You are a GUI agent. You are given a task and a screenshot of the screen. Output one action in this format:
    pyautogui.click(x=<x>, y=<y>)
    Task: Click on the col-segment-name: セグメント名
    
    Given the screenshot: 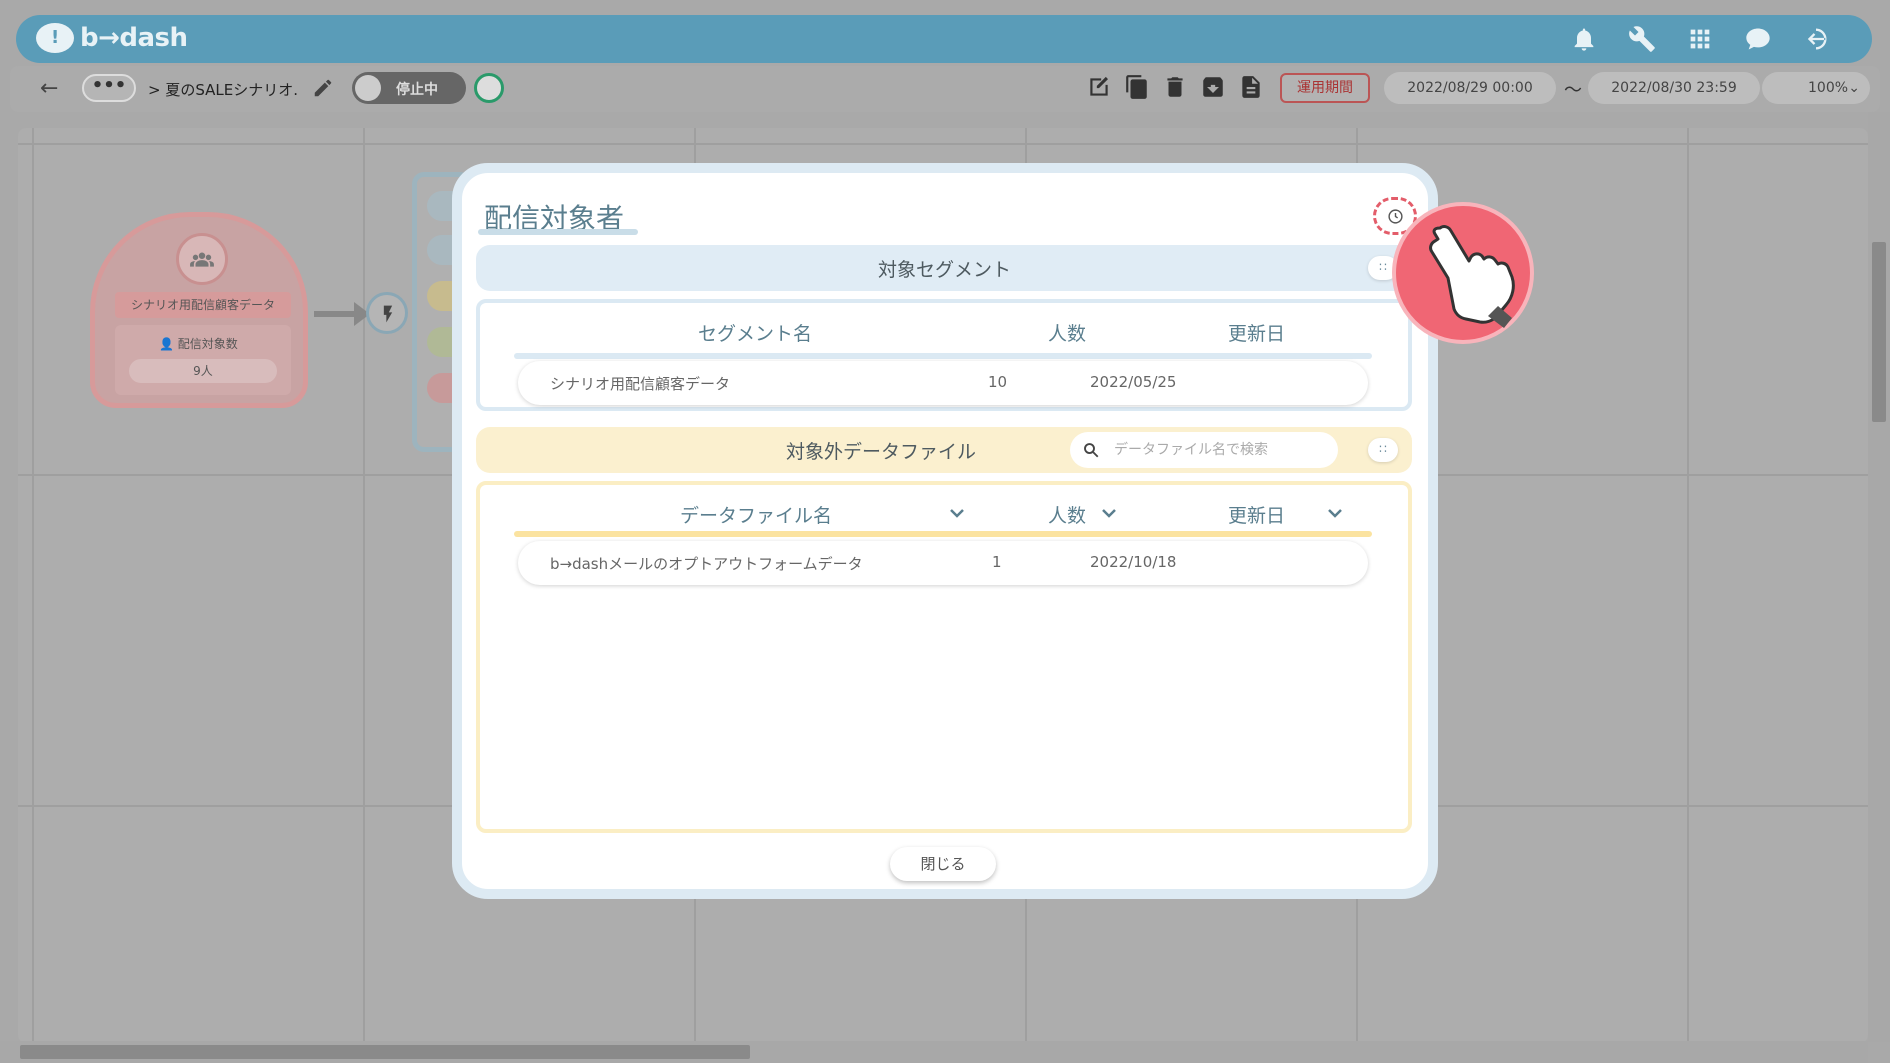 What is the action you would take?
    pyautogui.click(x=755, y=334)
    